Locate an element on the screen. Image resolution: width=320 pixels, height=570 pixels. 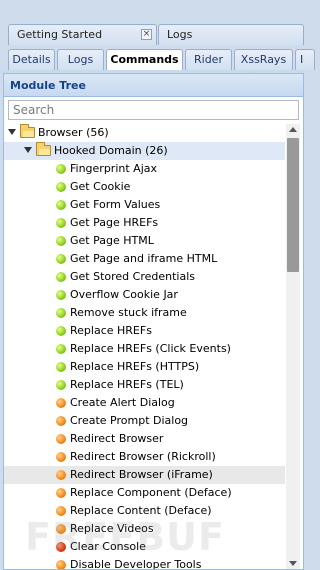
tab-label: I is located at coordinates (302, 59).